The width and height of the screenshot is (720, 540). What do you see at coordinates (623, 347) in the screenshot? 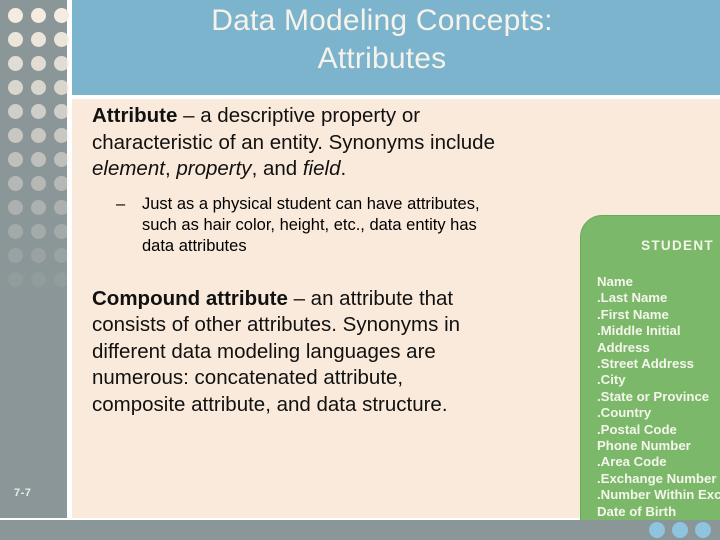
I see `entity-attribute-row: Address` at bounding box center [623, 347].